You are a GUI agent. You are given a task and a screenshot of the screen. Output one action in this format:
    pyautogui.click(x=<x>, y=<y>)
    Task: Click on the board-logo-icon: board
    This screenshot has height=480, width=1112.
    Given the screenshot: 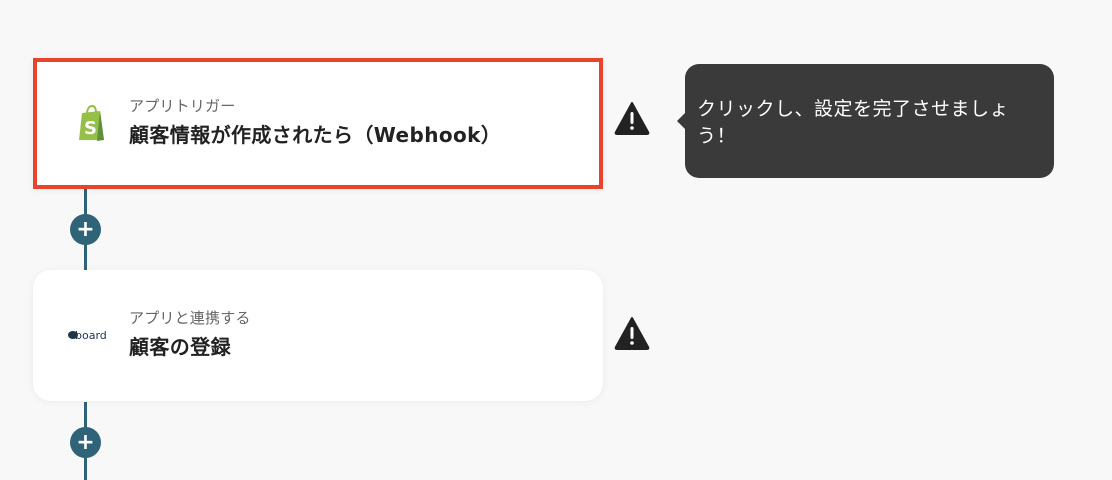 What is the action you would take?
    pyautogui.click(x=91, y=335)
    